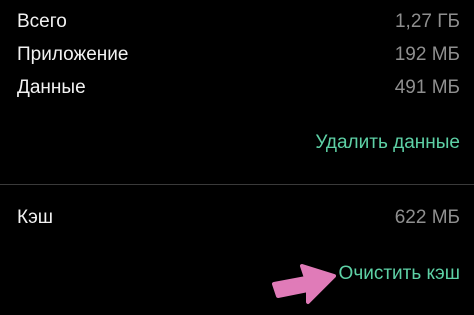  Describe the element at coordinates (237, 184) in the screenshot. I see `section-divider` at that location.